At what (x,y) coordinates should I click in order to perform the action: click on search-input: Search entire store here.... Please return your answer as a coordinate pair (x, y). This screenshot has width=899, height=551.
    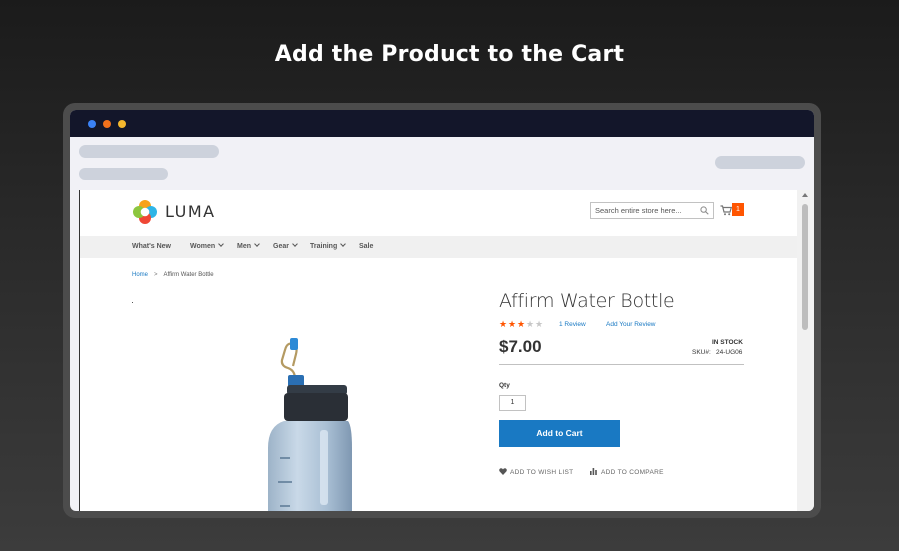
    Looking at the image, I should click on (652, 210).